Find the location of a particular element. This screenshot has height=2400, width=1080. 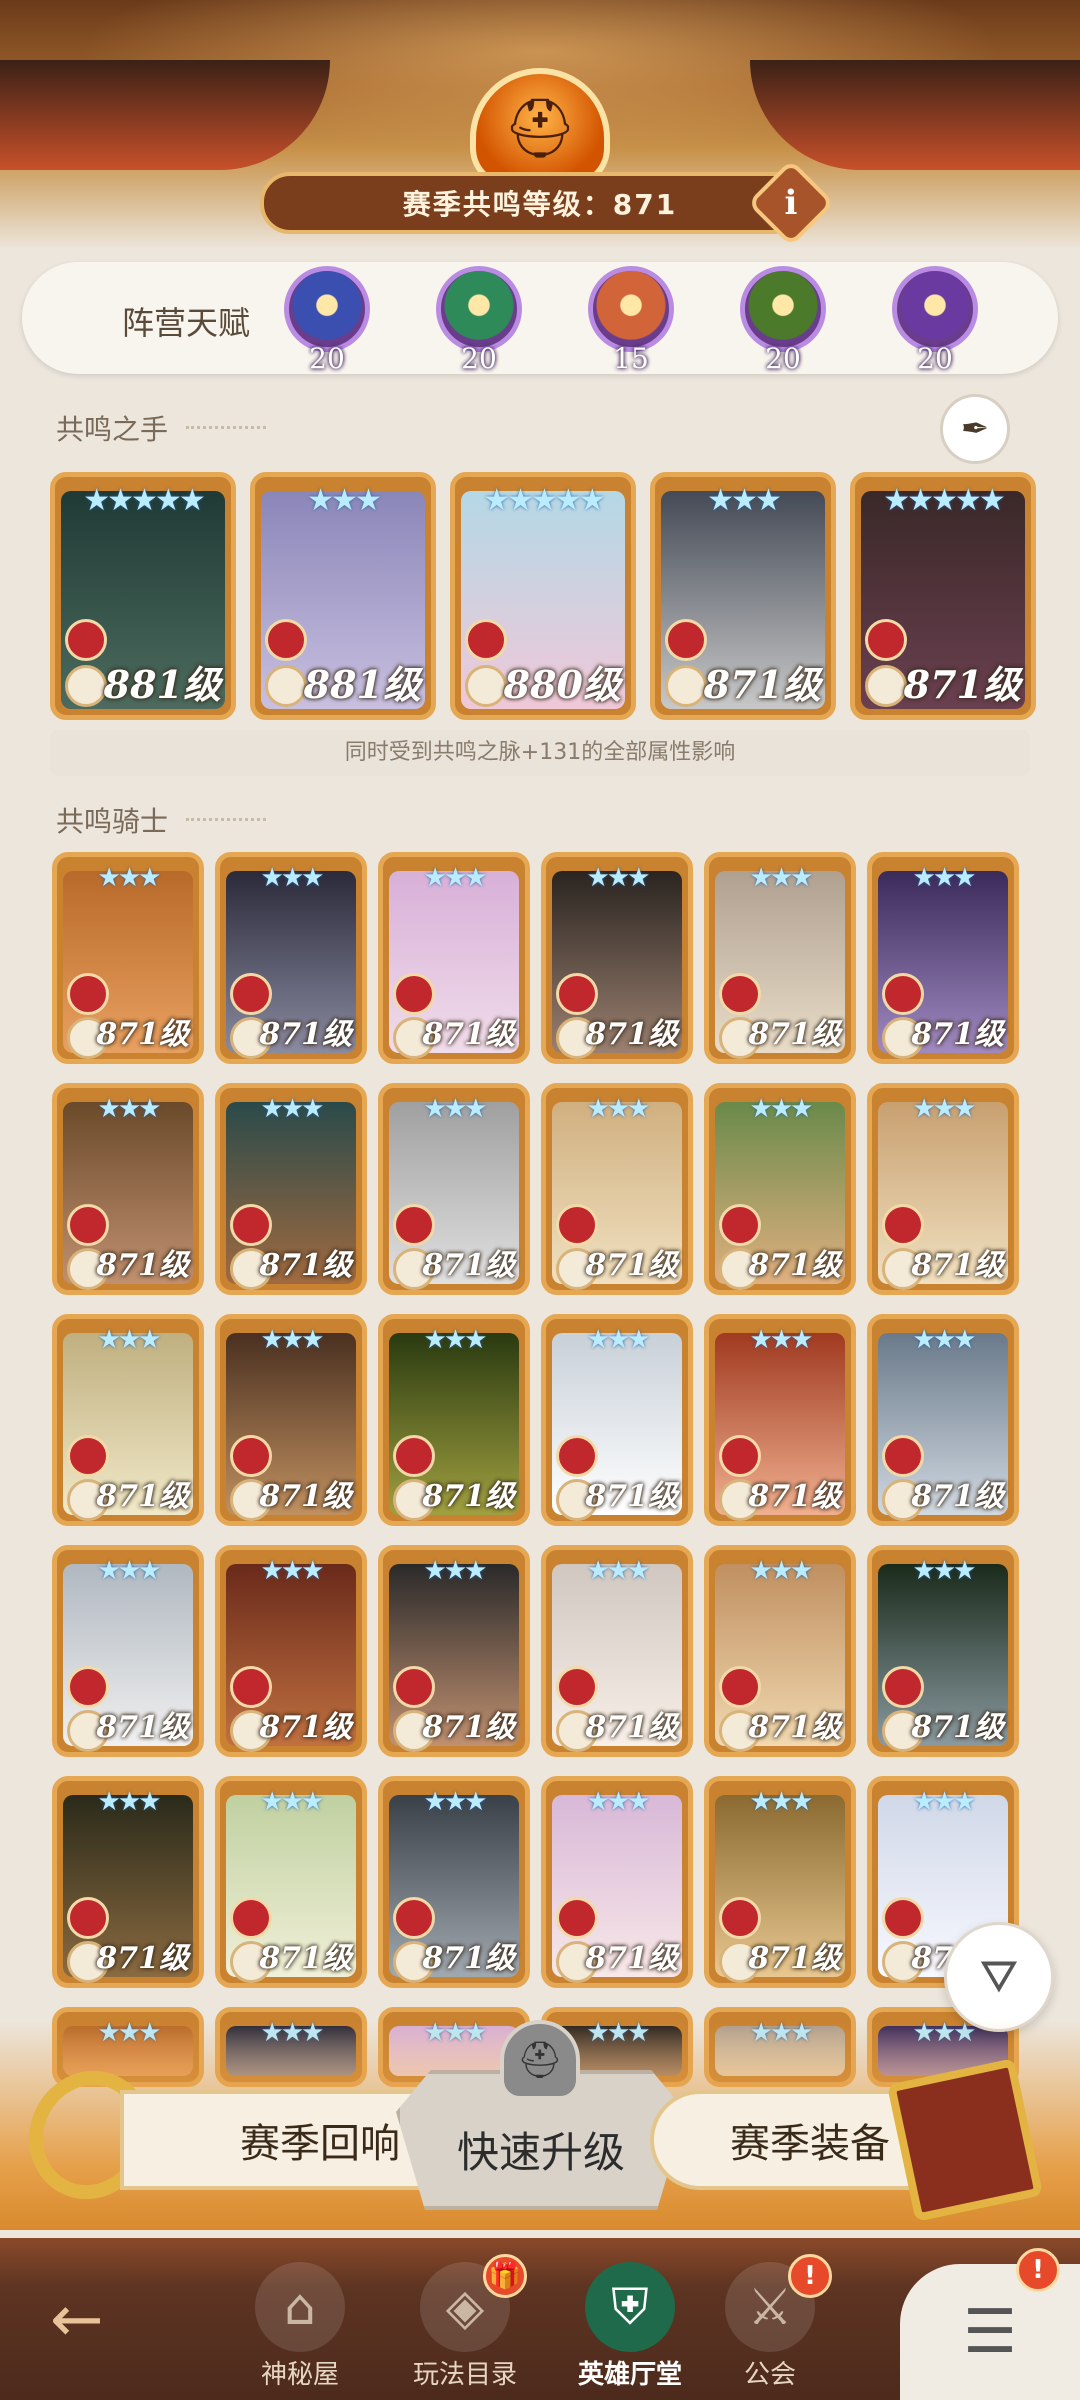

resonance-hand-hero-card: ★★★★★ 880级 is located at coordinates (543, 596).